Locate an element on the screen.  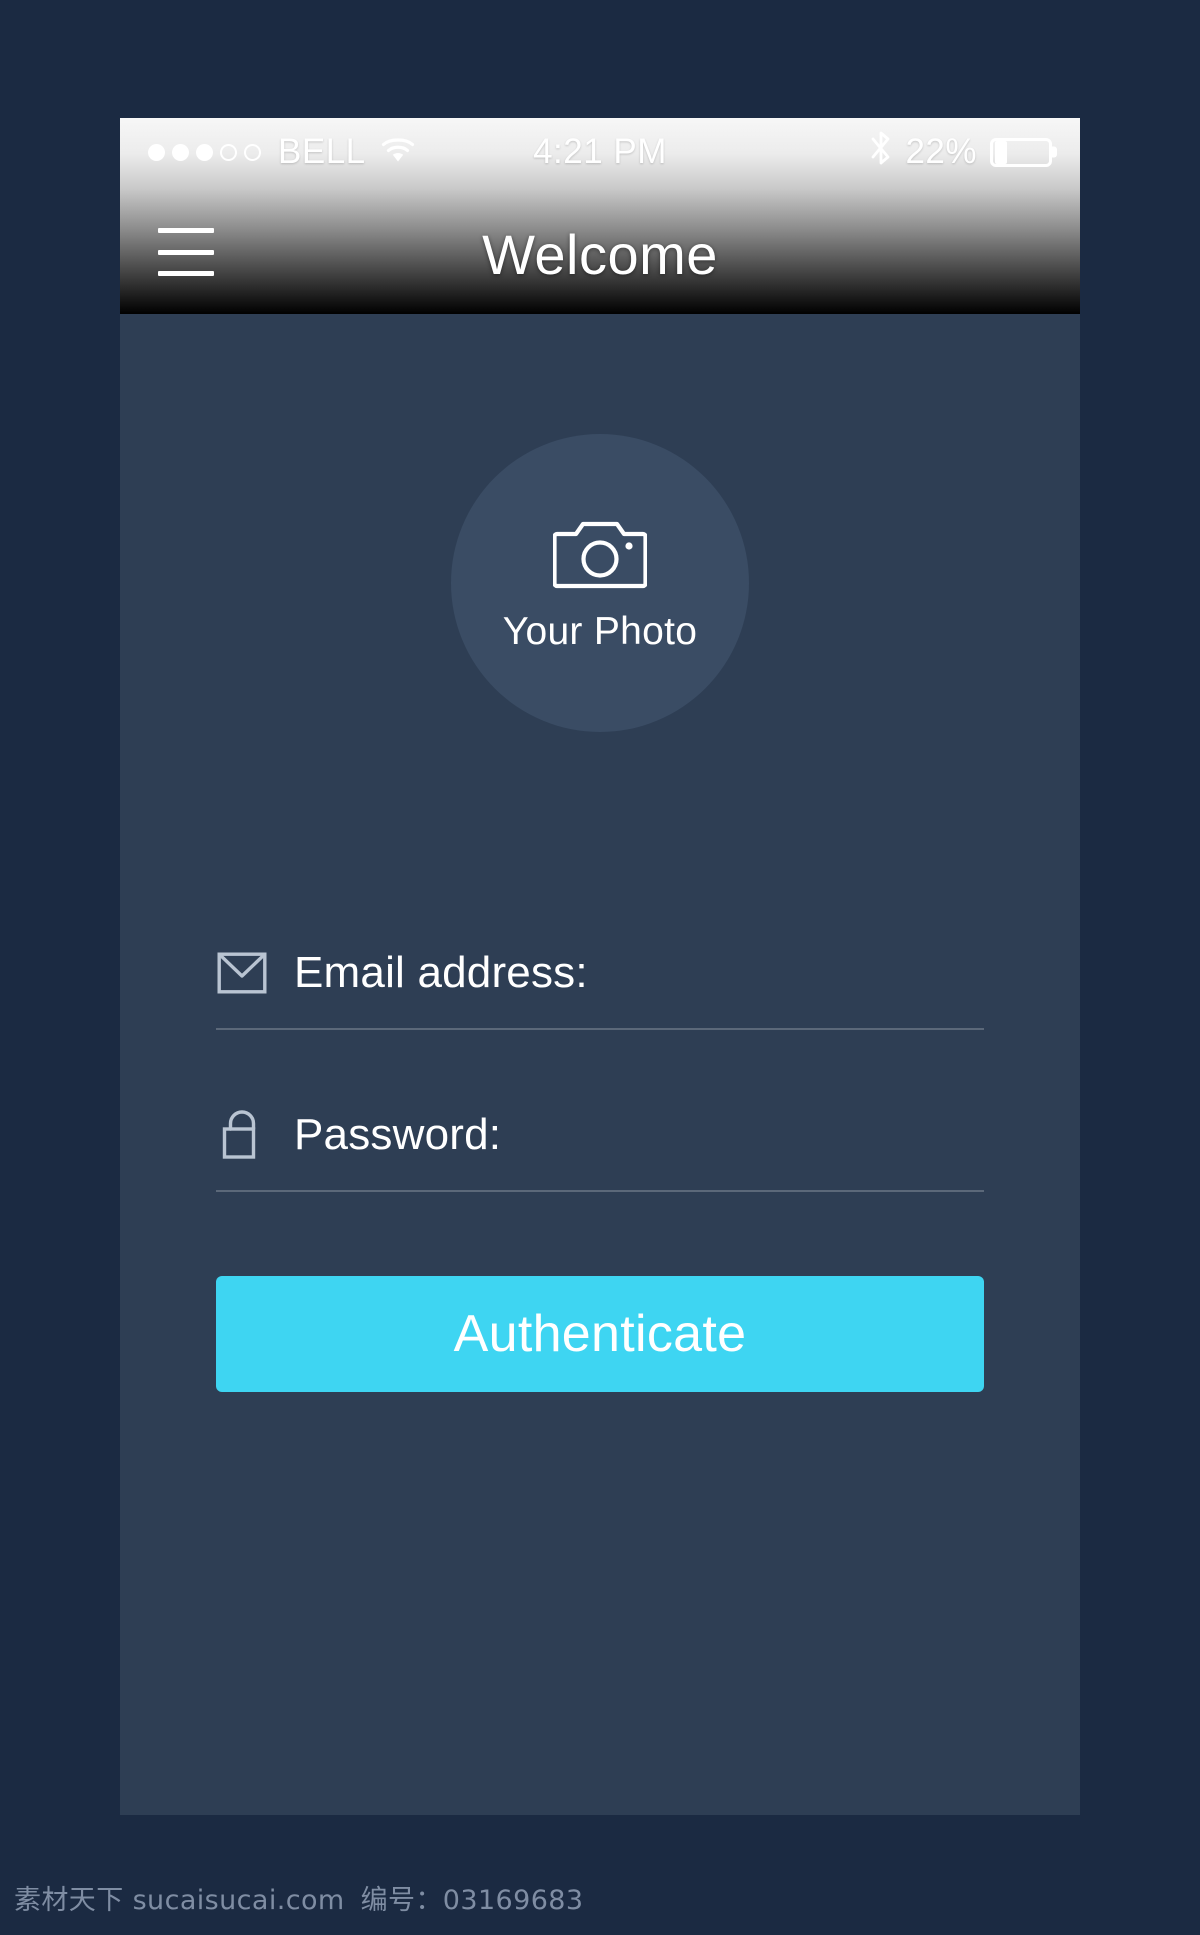
avatar-photo-picker: Your Photo is located at coordinates (600, 583).